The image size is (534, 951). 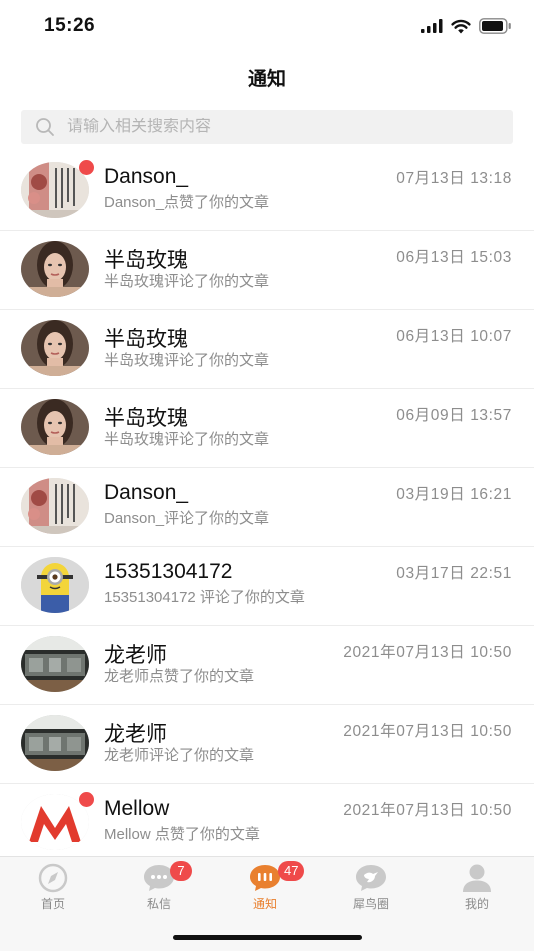 What do you see at coordinates (267, 665) in the screenshot?
I see `notification-row: 龙老师 龙老师点赞了你的文章 2021年07月13日 10:50` at bounding box center [267, 665].